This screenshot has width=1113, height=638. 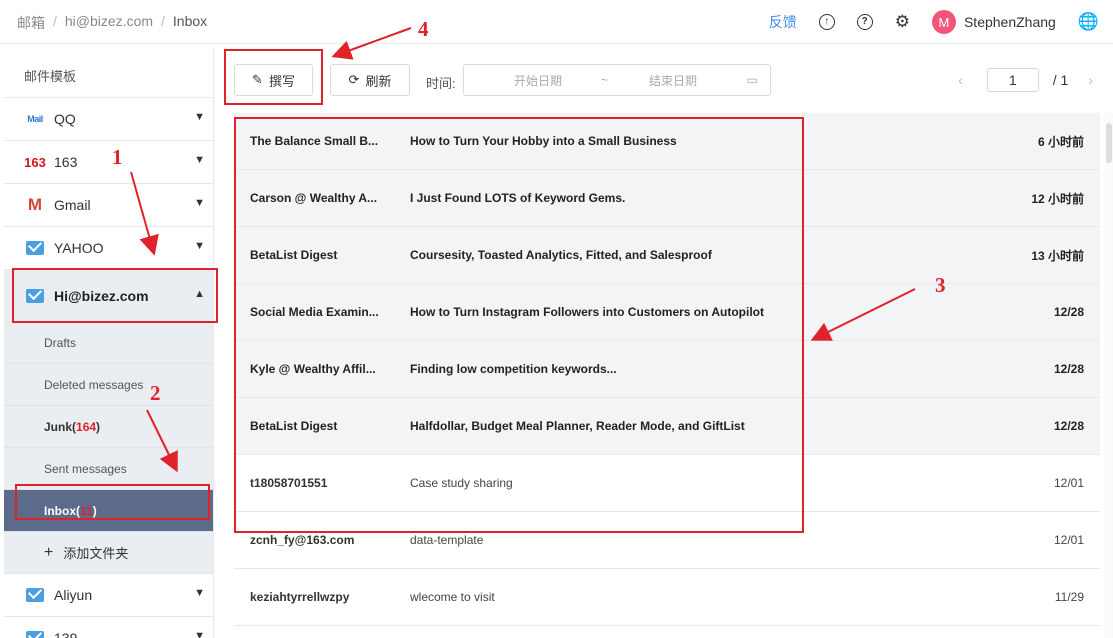 What do you see at coordinates (35, 119) in the screenshot?
I see `qq-mail-logo-icon: Mail` at bounding box center [35, 119].